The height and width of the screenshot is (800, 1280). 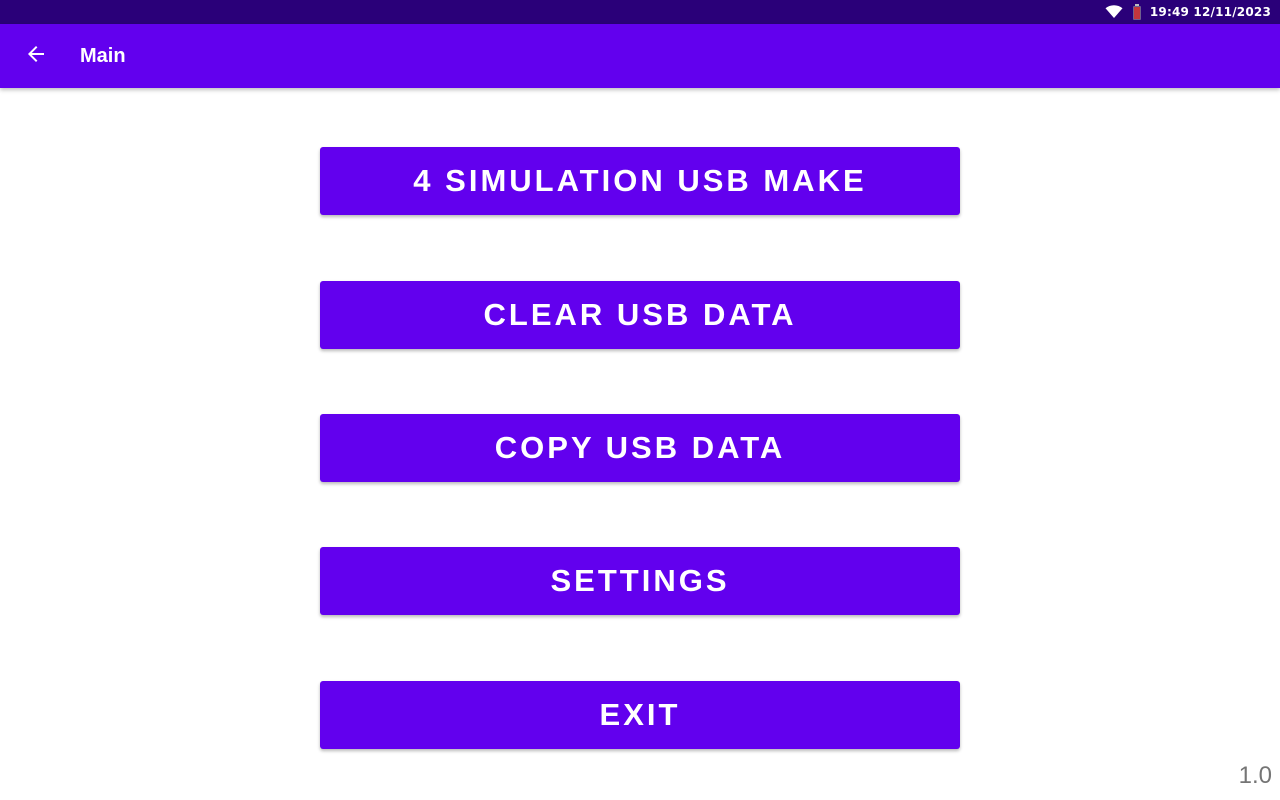 I want to click on clear-usb-data-button: CLEAR USB DATA, so click(x=640, y=315).